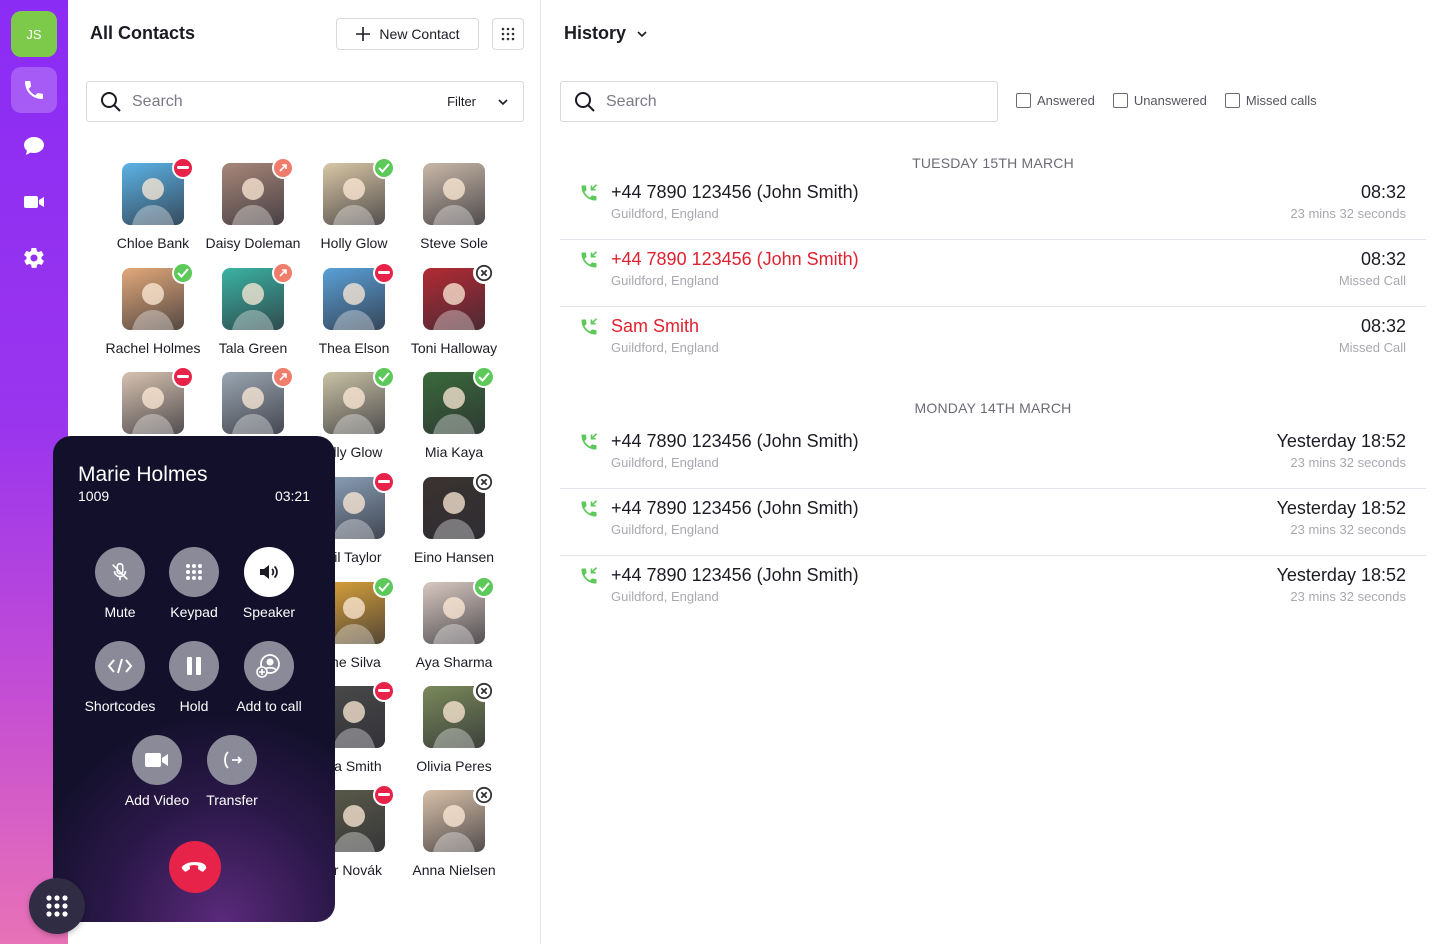  Describe the element at coordinates (1055, 100) in the screenshot. I see `filter-answered-checkbox: Answered` at that location.